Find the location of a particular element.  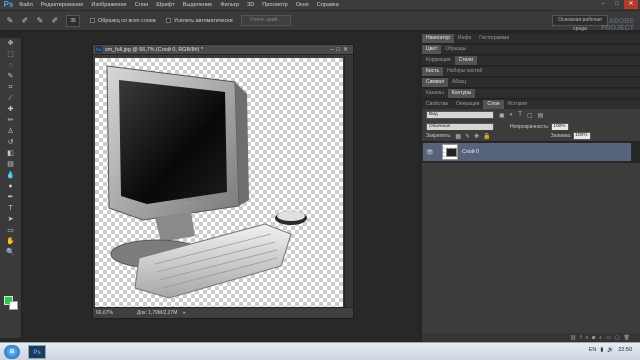

tab-adjustments: Коррекция is located at coordinates (438, 60).